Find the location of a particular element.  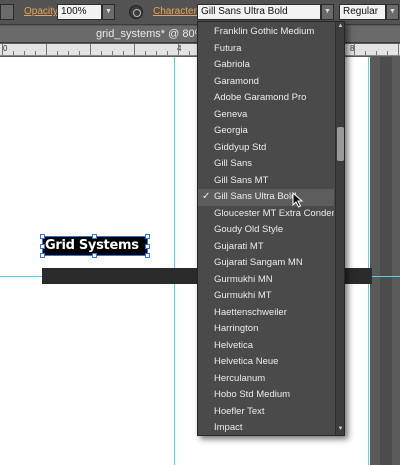

opacity-label: Opacity: is located at coordinates (42, 11).